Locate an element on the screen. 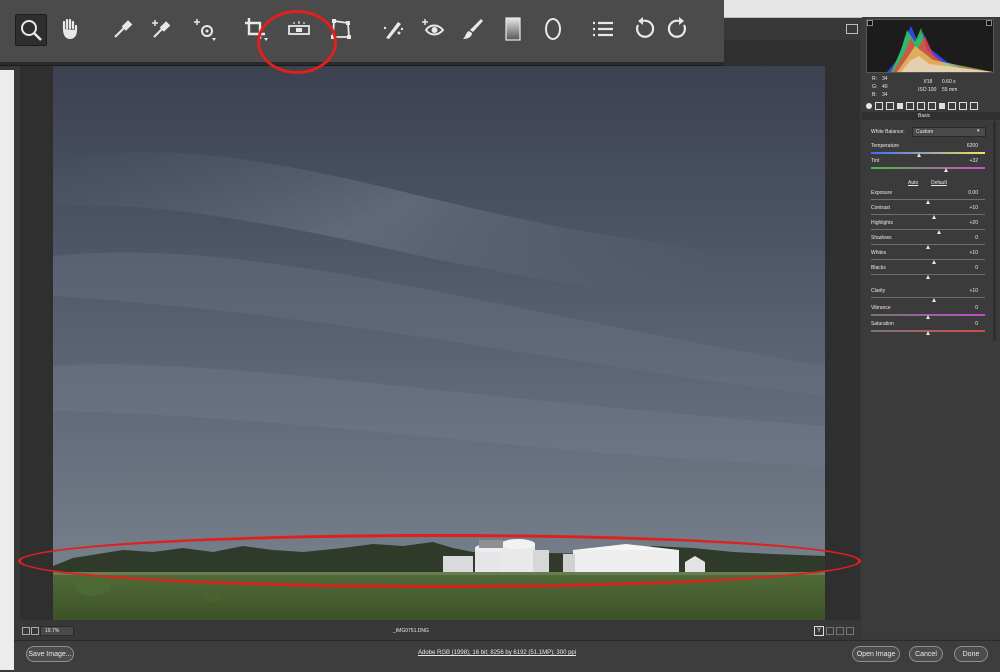 This screenshot has width=1000, height=672. tab-lens-corrections is located at coordinates (921, 106).